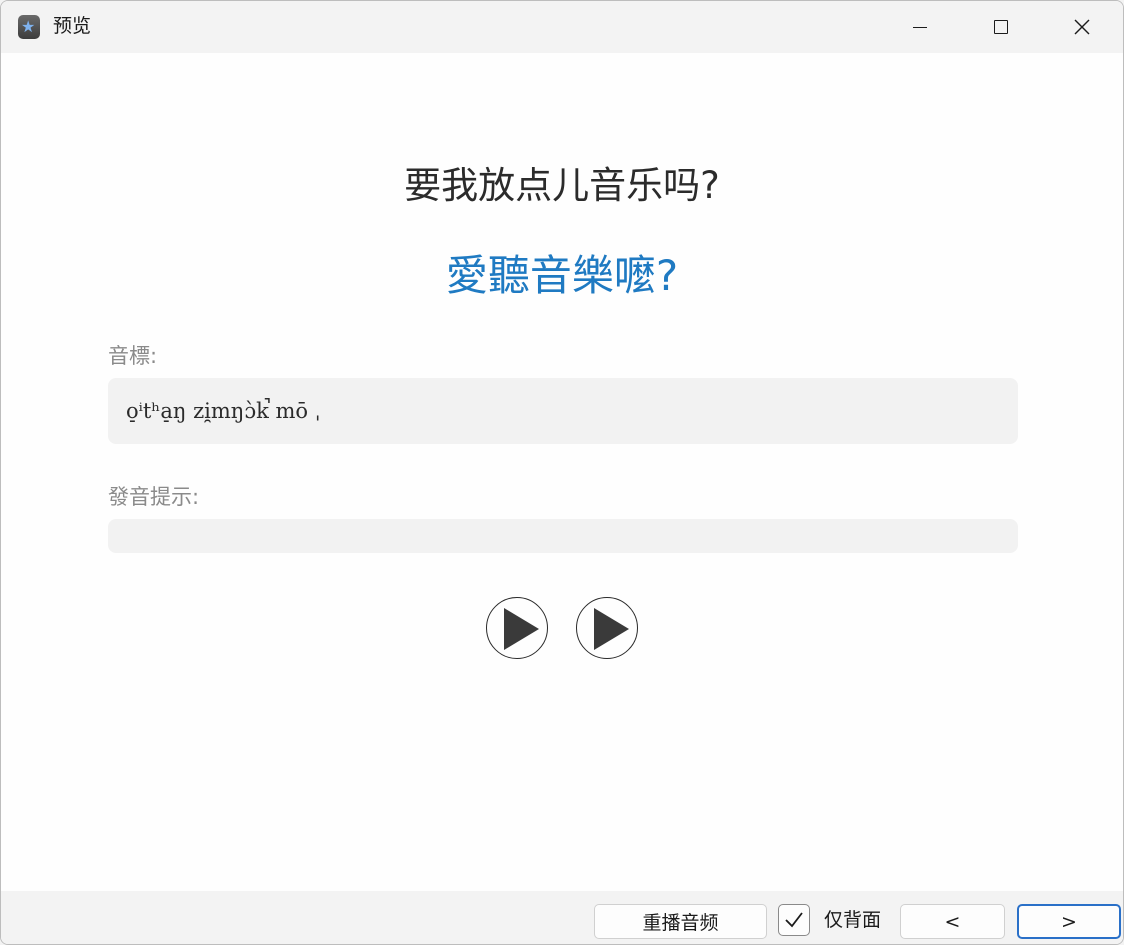  I want to click on ipa-value: o̠ⁱtʰa̠ŋ zi̯mŋɔ̀k̚ mō ˌ, so click(223, 411).